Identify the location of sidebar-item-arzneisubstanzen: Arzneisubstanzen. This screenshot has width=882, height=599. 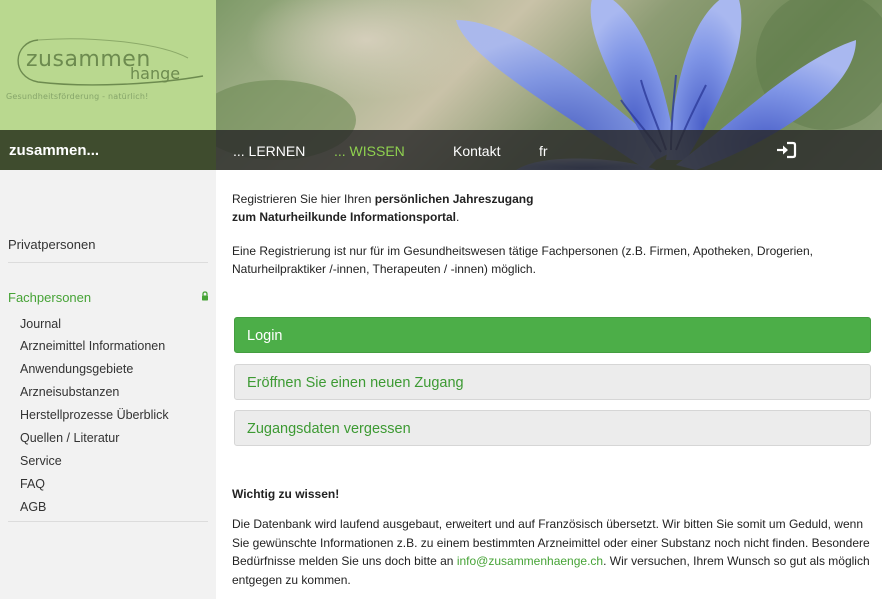
(69, 392).